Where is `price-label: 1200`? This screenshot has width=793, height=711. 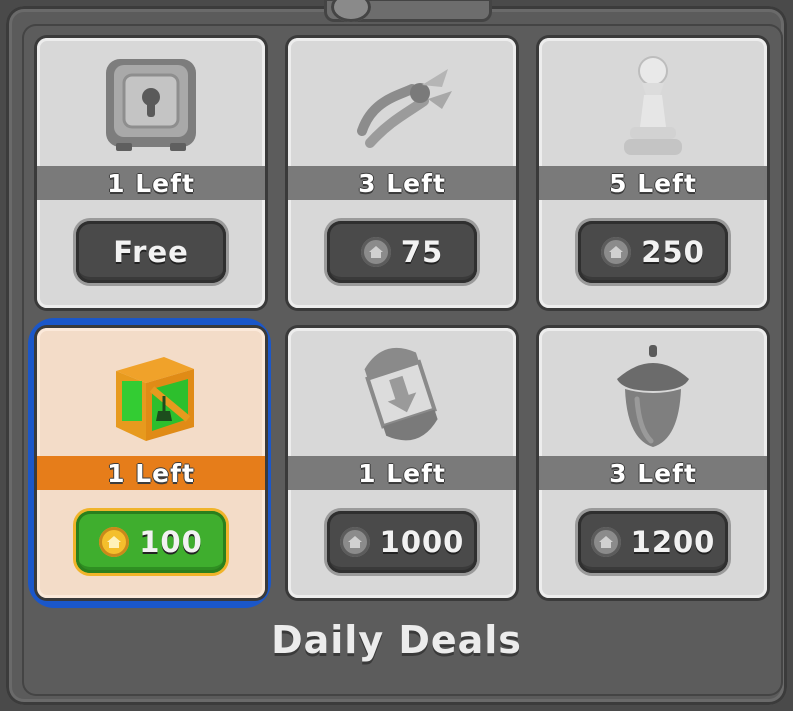
price-label: 1200 is located at coordinates (673, 542).